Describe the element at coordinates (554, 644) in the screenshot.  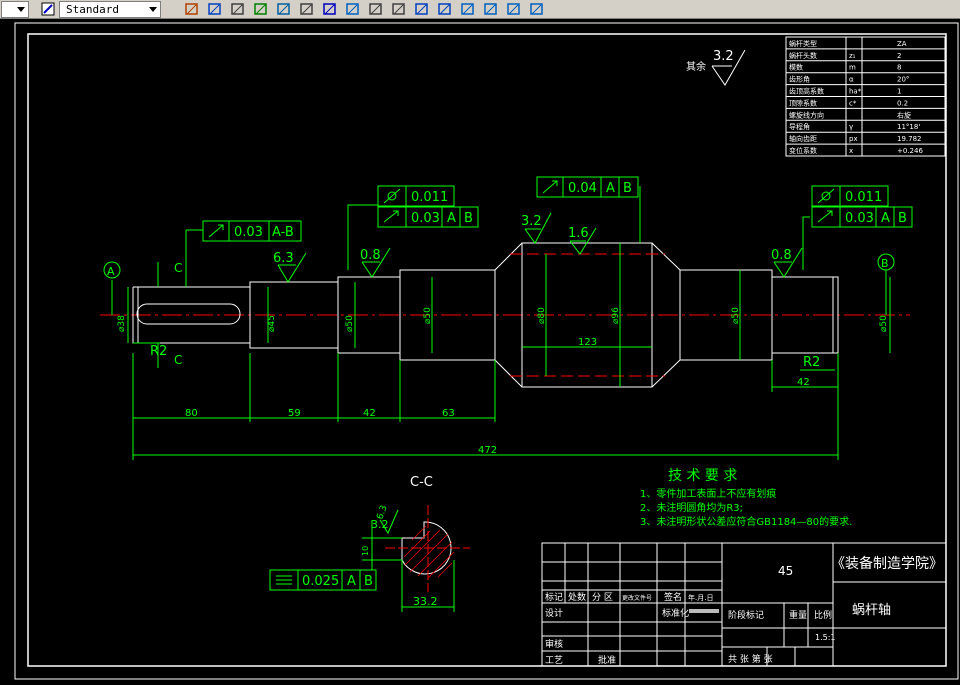
I see `svg-text: 审核` at that location.